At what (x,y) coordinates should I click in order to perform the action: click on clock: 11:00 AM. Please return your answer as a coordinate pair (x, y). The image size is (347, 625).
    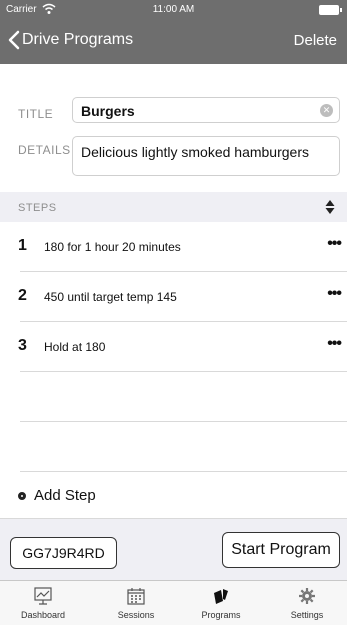
    Looking at the image, I should click on (173, 9).